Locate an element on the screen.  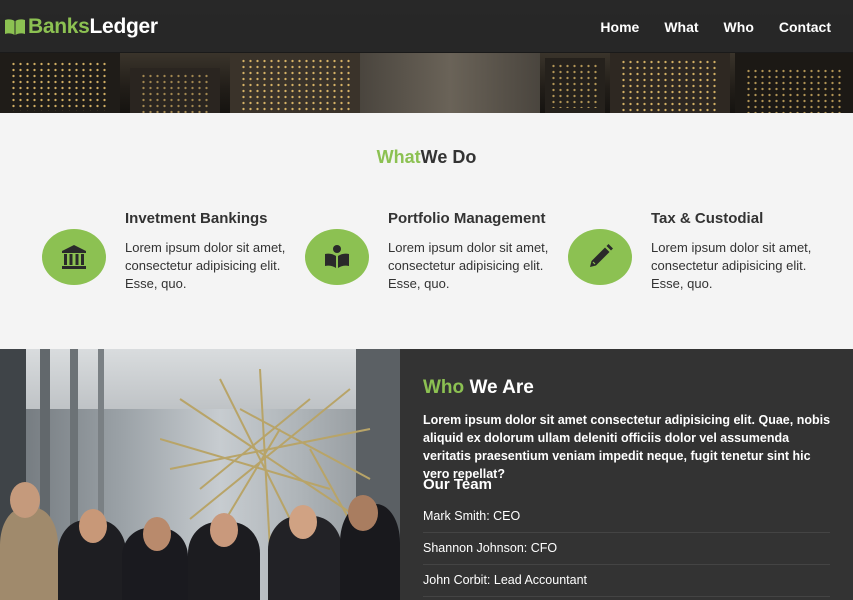
section-title-who: Who We Are is located at coordinates (478, 388).